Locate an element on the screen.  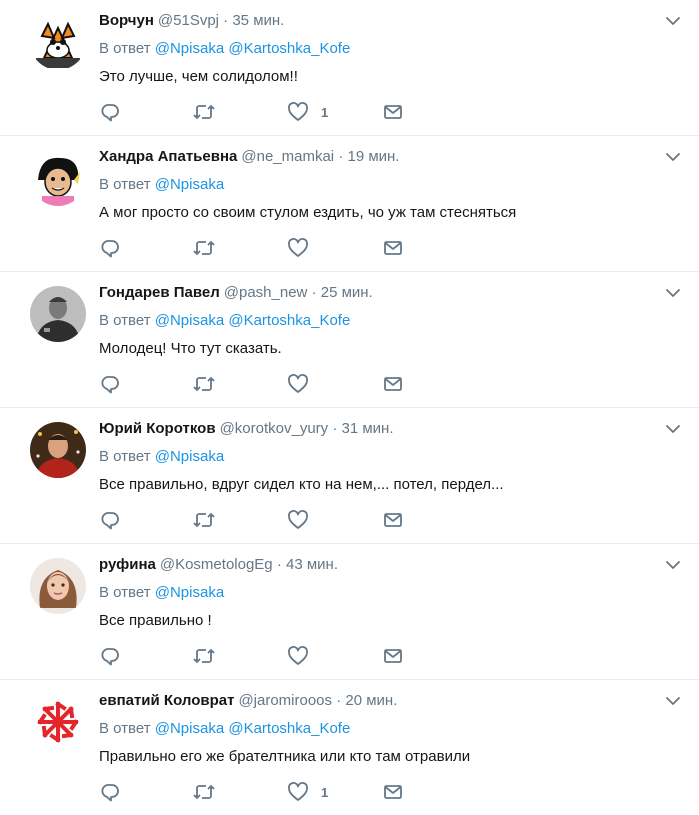
tweet-time: 19 мин. is located at coordinates (373, 156).